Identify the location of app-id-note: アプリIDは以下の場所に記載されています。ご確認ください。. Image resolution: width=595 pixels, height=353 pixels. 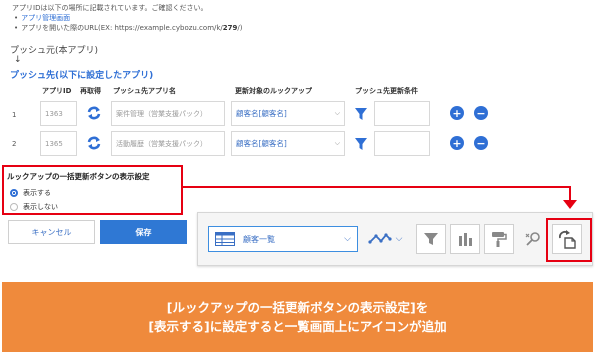
(110, 8).